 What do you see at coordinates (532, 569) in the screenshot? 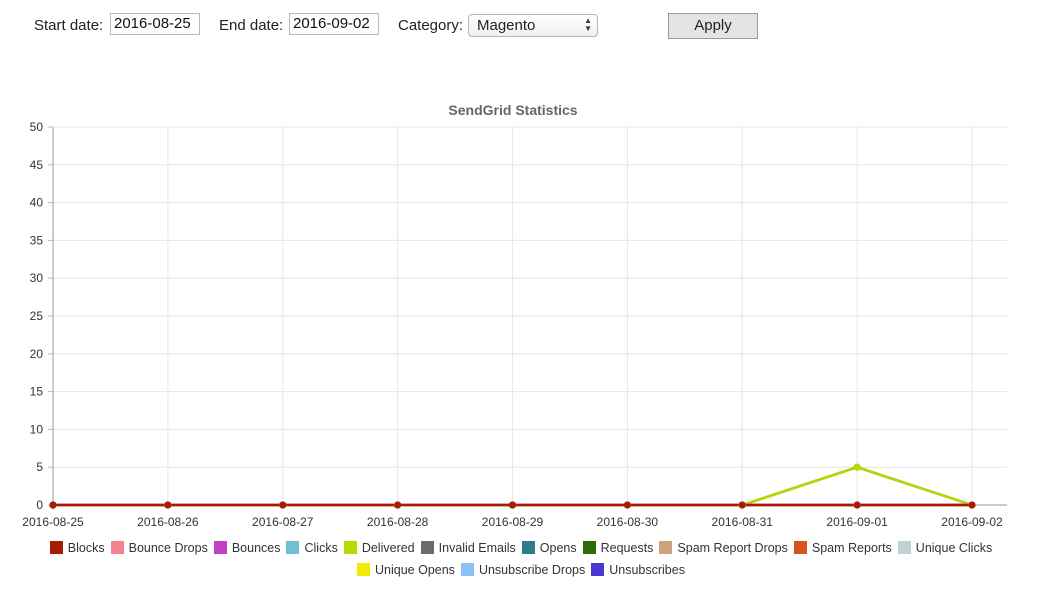
I see `legend-label: Unsubscribe Drops` at bounding box center [532, 569].